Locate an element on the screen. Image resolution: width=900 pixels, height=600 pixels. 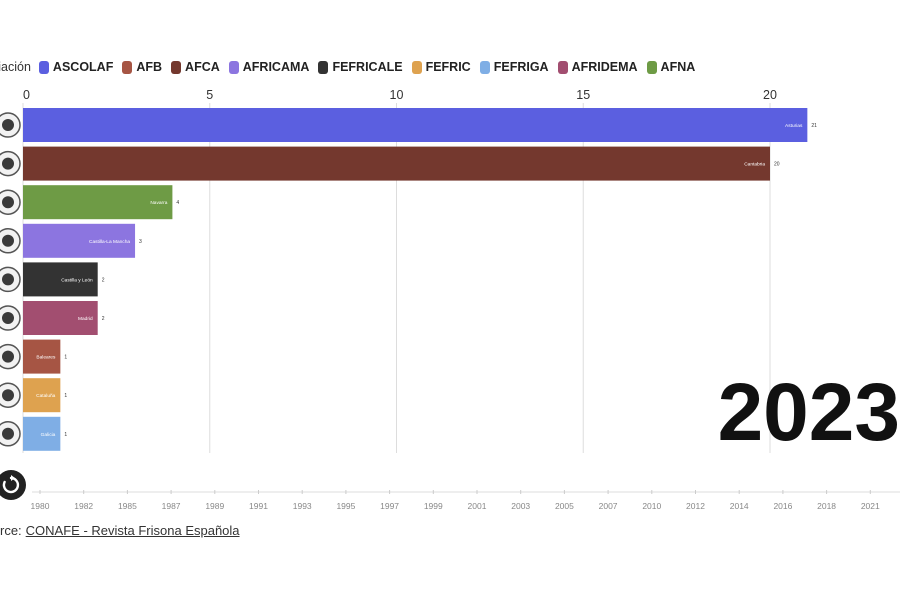
timeline-year-label: 1991 is located at coordinates (258, 506).